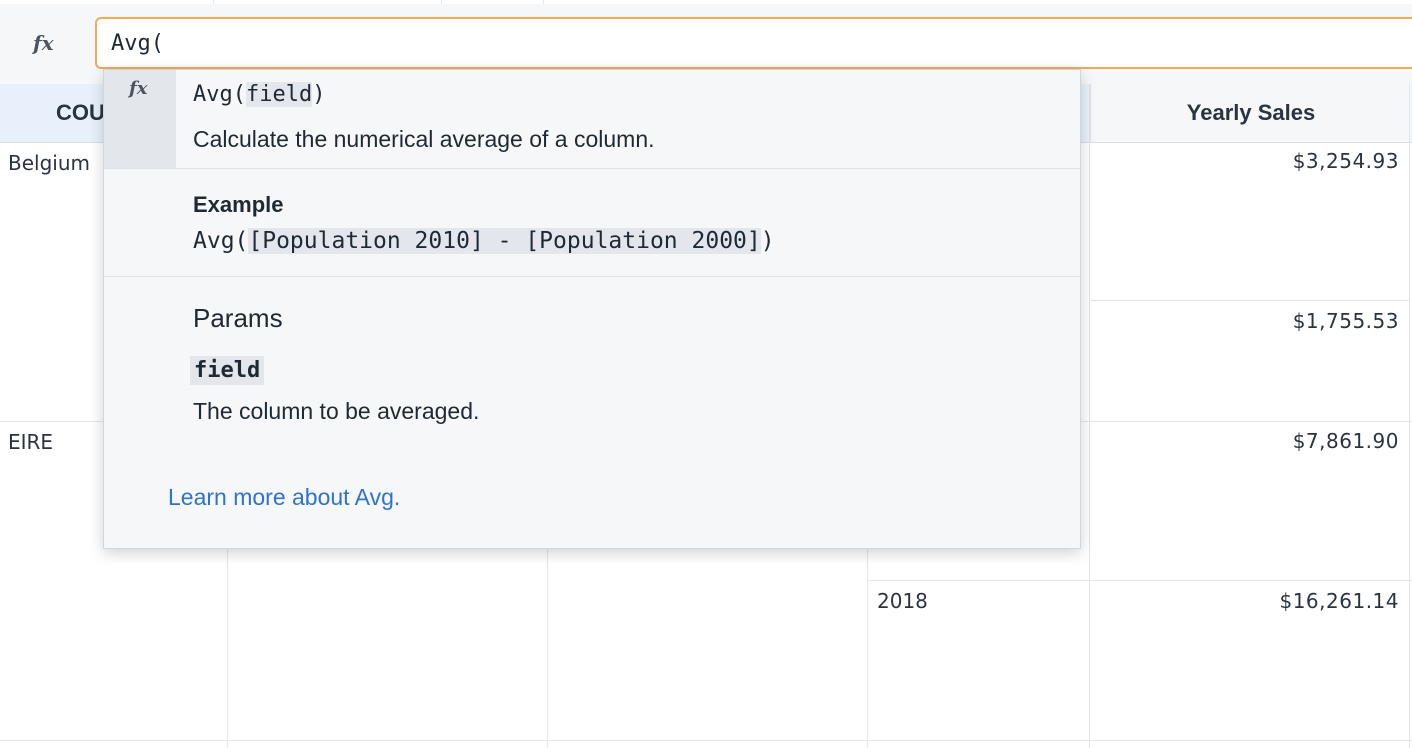  I want to click on formula-input, so click(753, 43).